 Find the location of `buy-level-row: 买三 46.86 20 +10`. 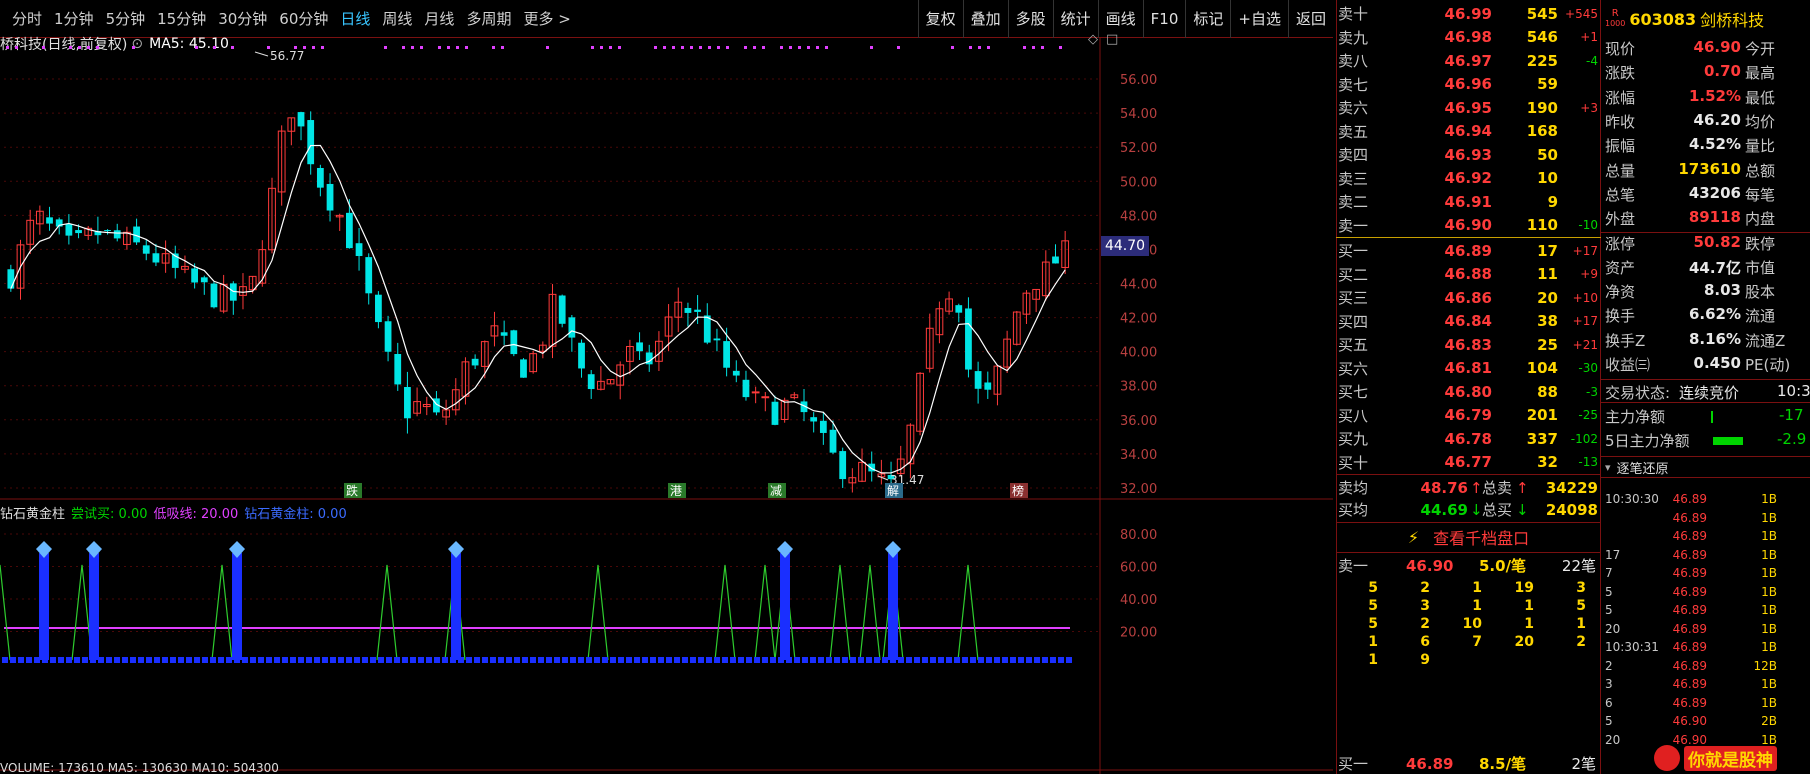

buy-level-row: 买三 46.86 20 +10 is located at coordinates (1468, 298).